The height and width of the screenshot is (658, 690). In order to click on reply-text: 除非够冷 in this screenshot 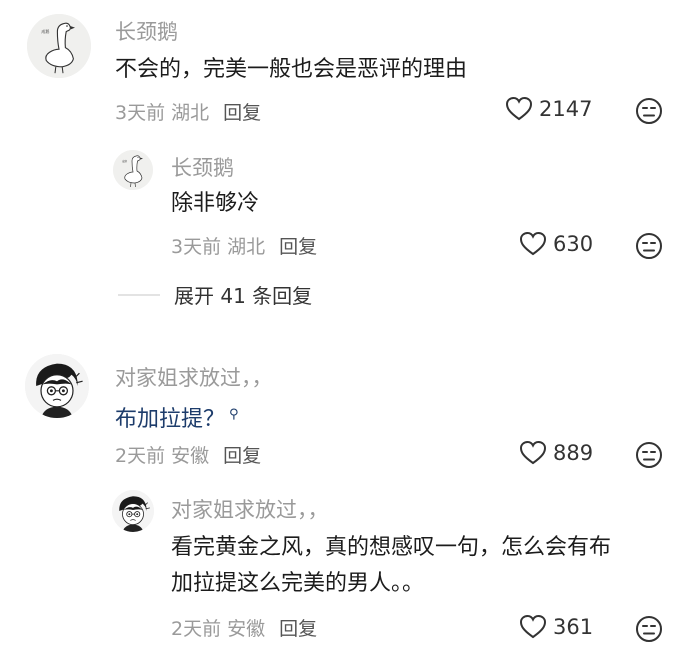, I will do `click(215, 203)`.